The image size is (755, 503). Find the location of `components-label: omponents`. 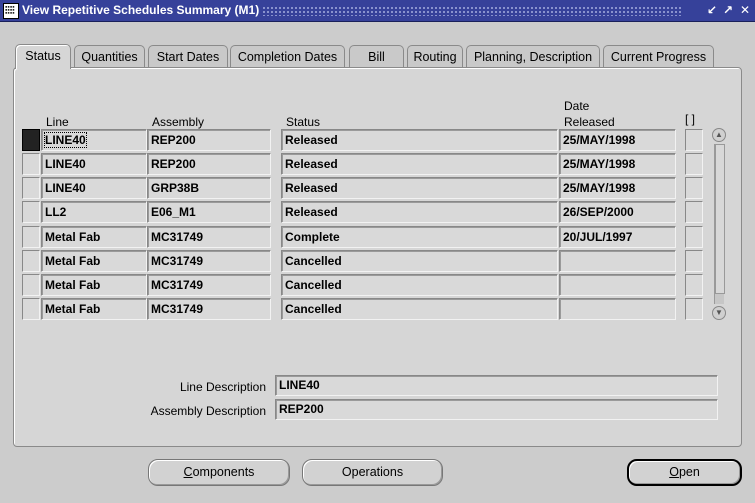

components-label: omponents is located at coordinates (223, 472).